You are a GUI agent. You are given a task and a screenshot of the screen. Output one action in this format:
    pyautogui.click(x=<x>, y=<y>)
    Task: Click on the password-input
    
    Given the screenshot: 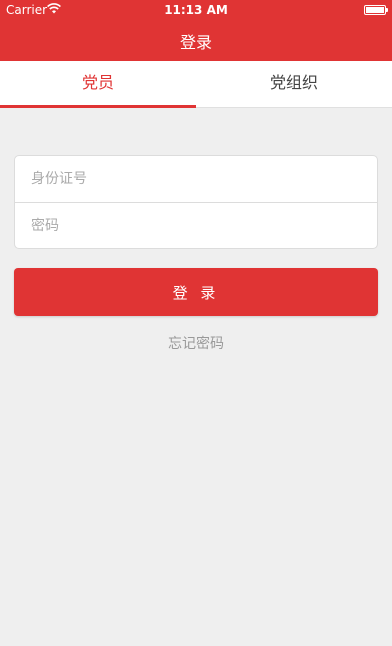 What is the action you would take?
    pyautogui.click(x=196, y=226)
    